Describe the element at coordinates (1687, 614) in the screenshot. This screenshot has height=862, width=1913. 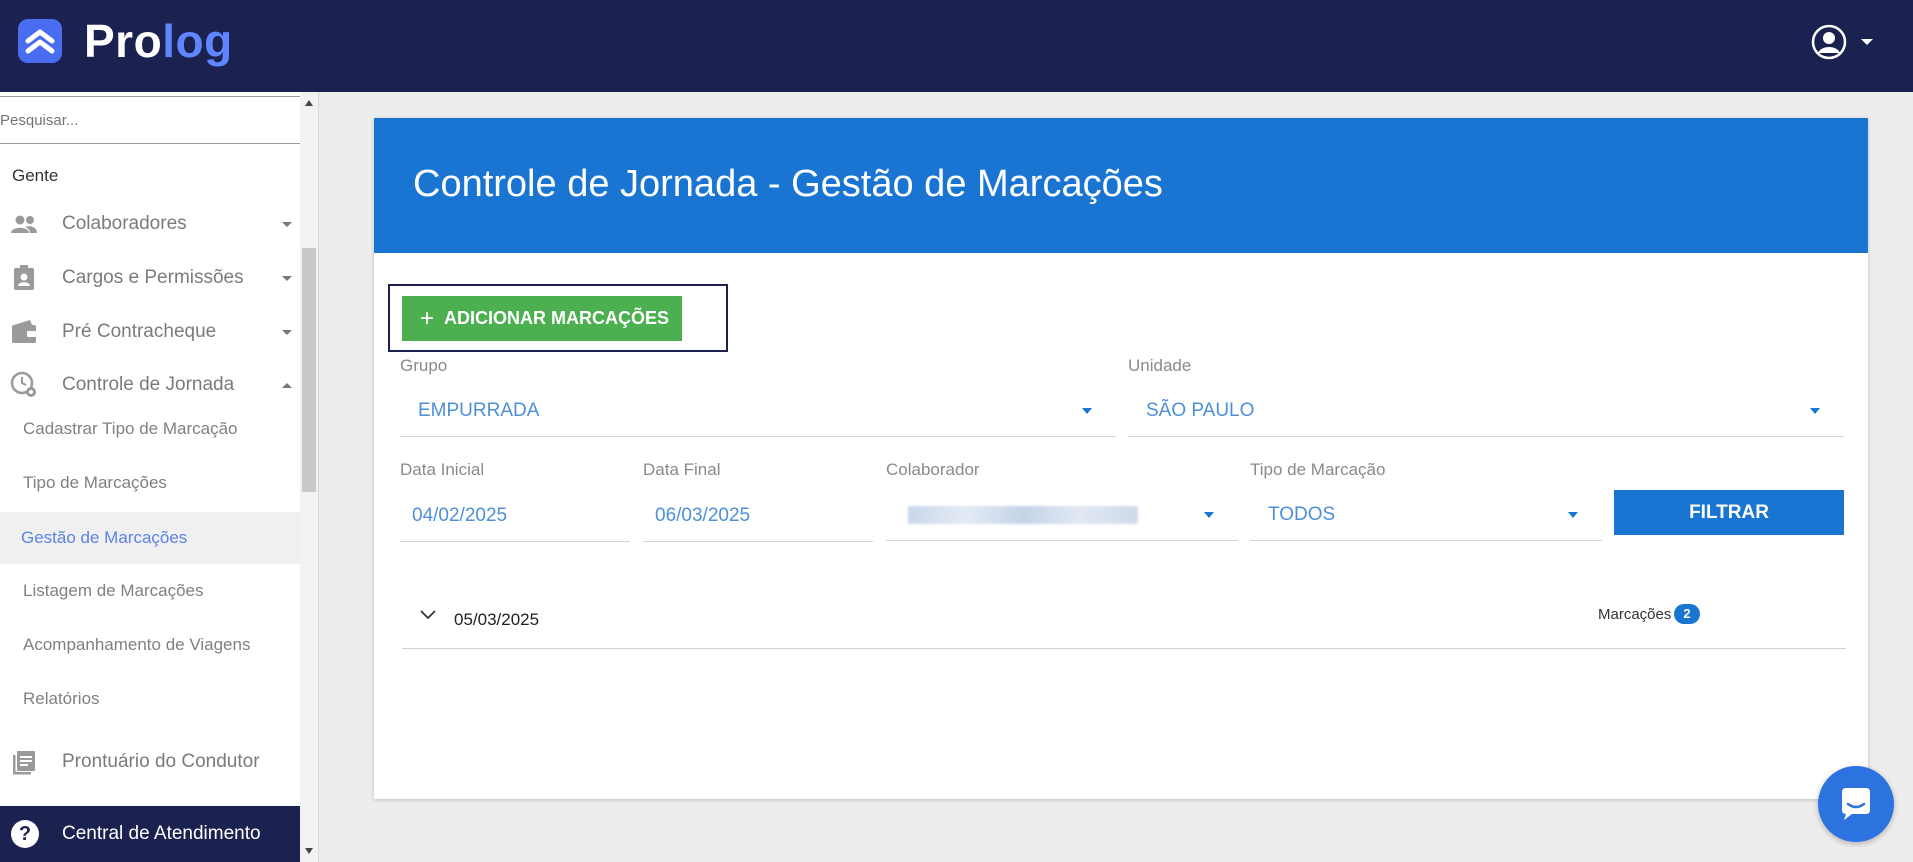
I see `count-badge: 2` at that location.